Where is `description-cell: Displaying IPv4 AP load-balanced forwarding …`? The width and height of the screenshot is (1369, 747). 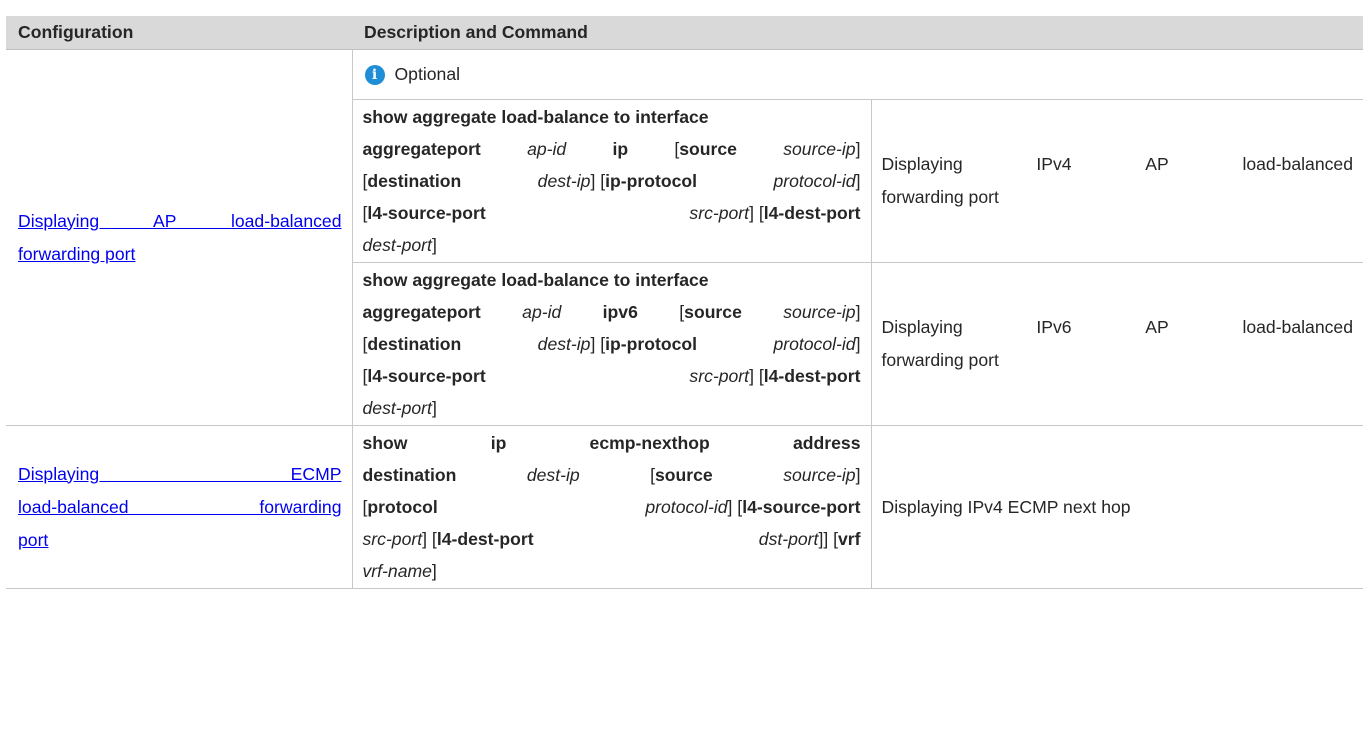
description-cell: Displaying IPv4 AP load-balanced forwarding … is located at coordinates (1116, 181).